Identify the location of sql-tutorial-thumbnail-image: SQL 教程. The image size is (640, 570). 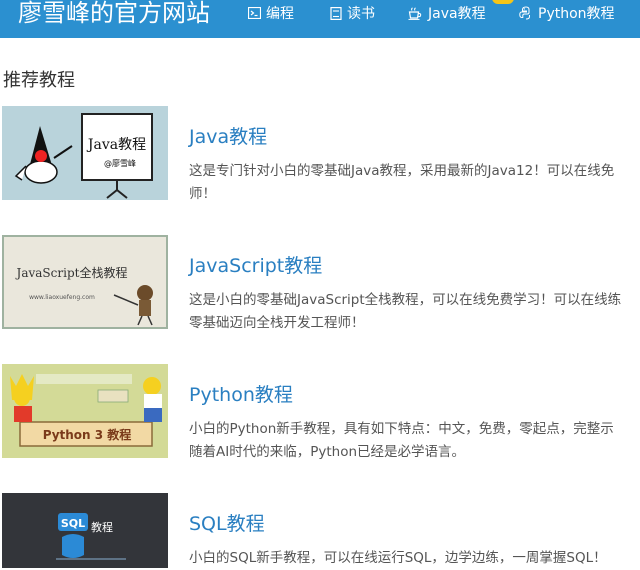
(85, 530).